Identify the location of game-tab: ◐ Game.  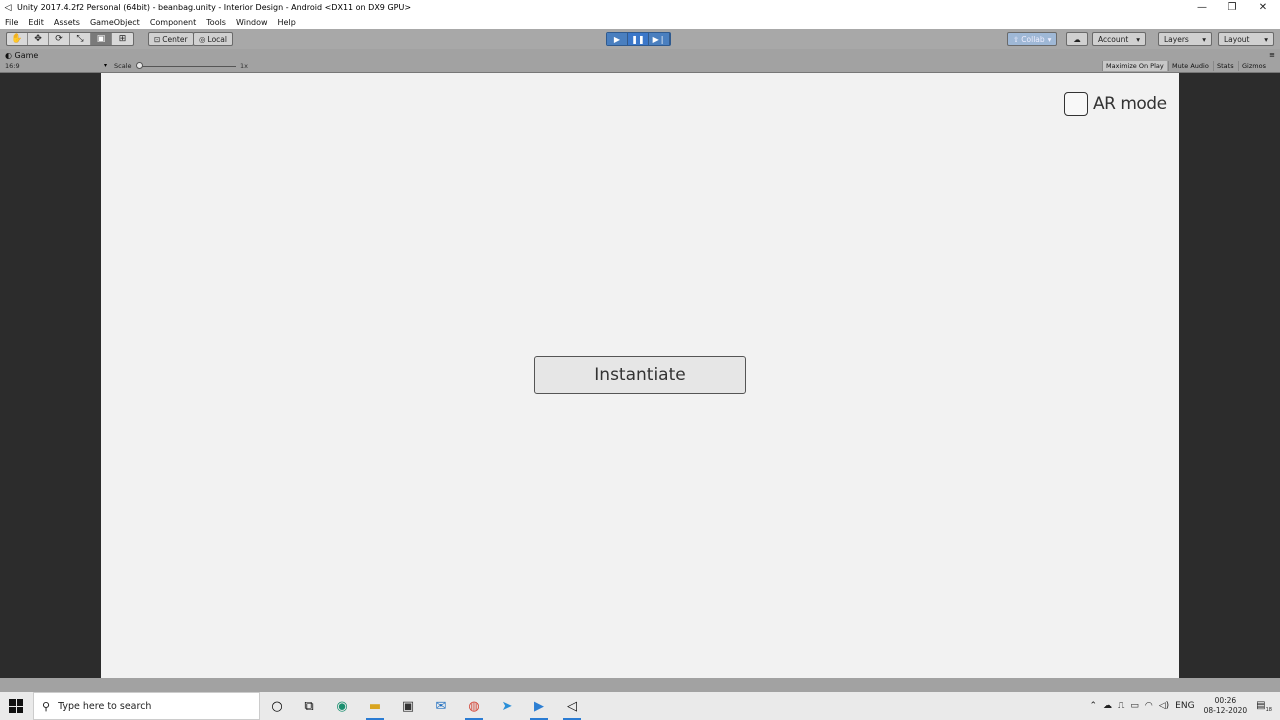
(21, 55).